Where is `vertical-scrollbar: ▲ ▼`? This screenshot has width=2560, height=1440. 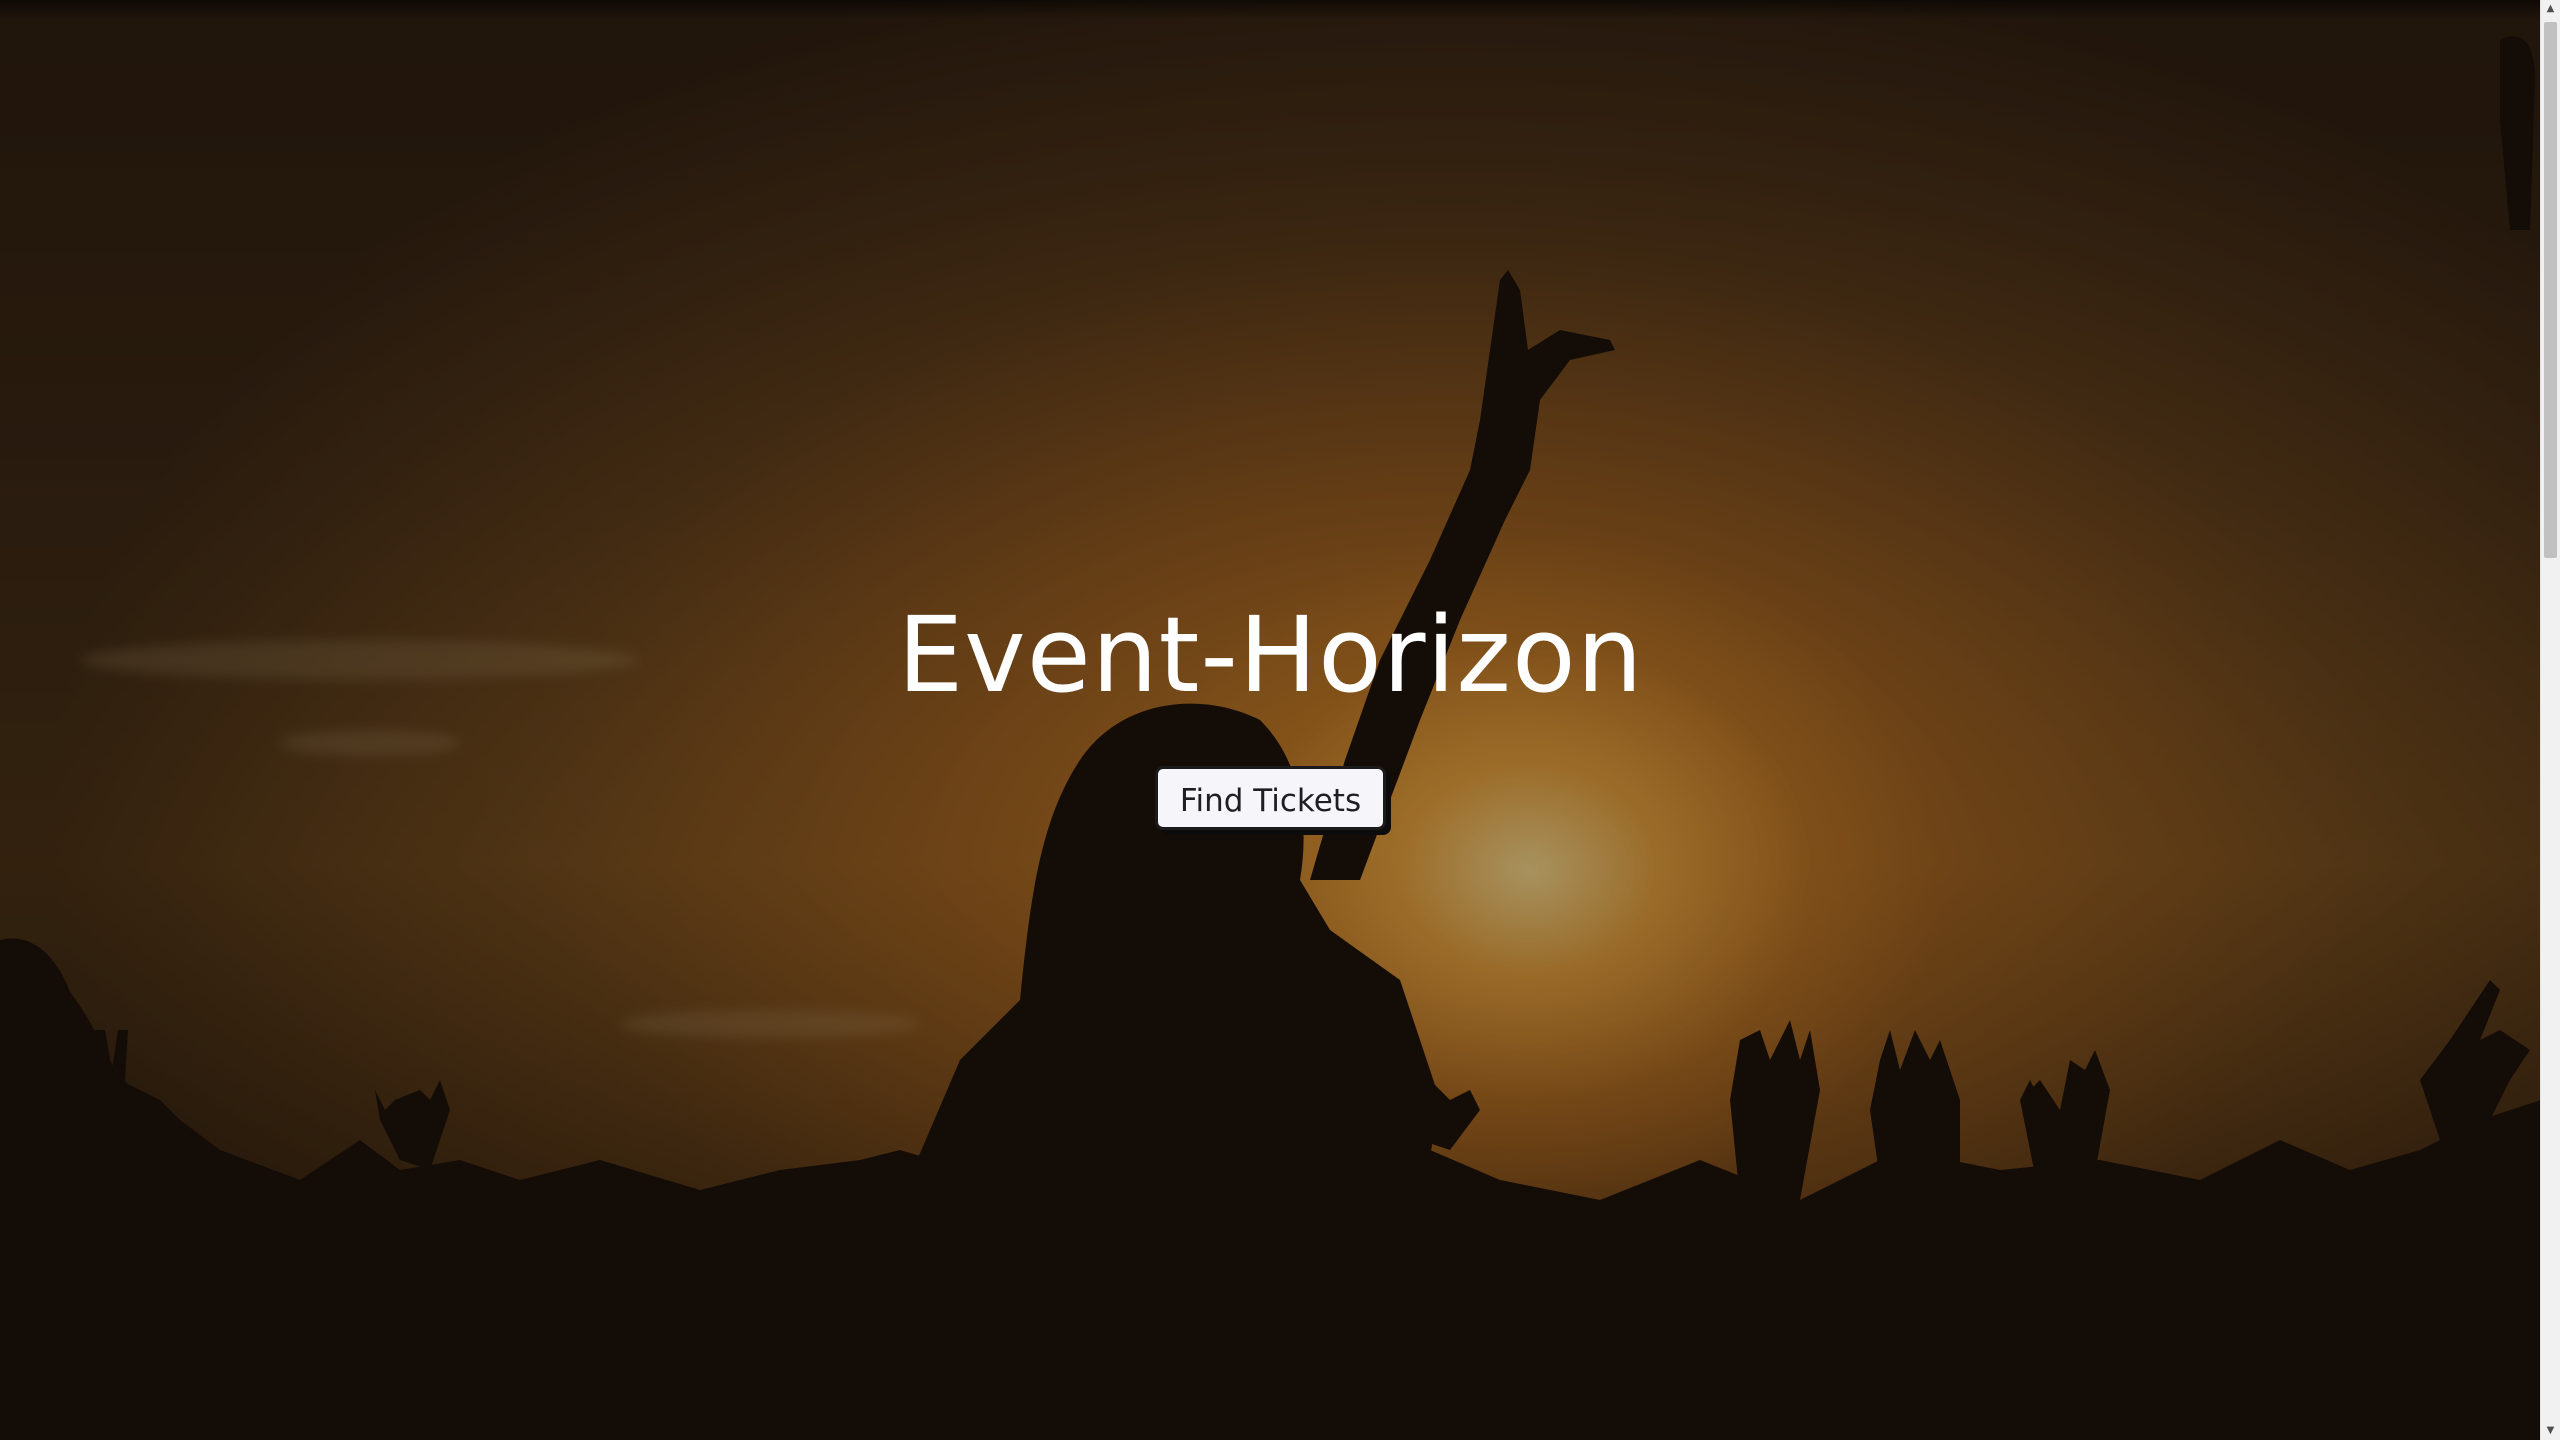 vertical-scrollbar: ▲ ▼ is located at coordinates (2550, 720).